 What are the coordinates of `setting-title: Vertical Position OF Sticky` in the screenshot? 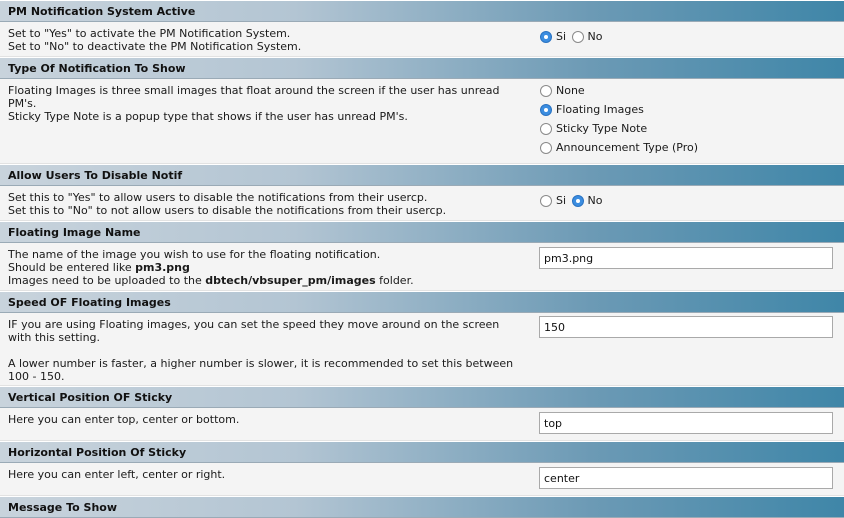 It's located at (422, 397).